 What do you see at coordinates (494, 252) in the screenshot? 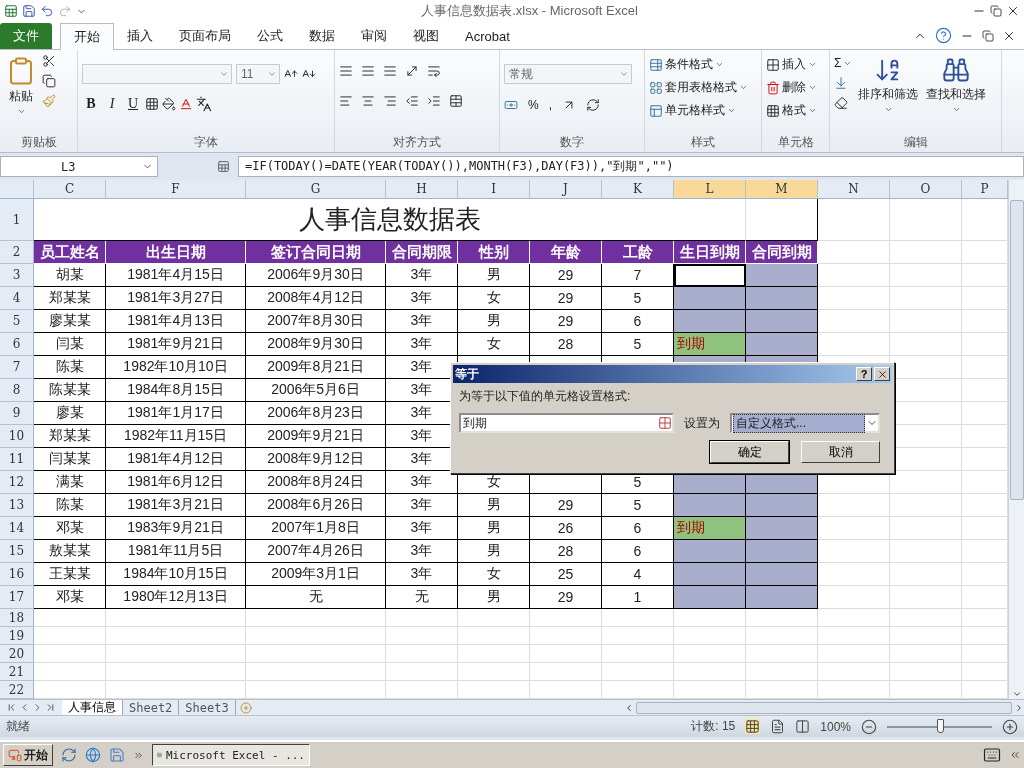
I see `header-cell: 性别` at bounding box center [494, 252].